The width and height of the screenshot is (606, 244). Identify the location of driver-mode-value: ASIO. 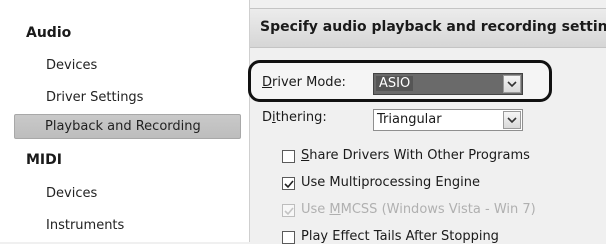
(395, 83).